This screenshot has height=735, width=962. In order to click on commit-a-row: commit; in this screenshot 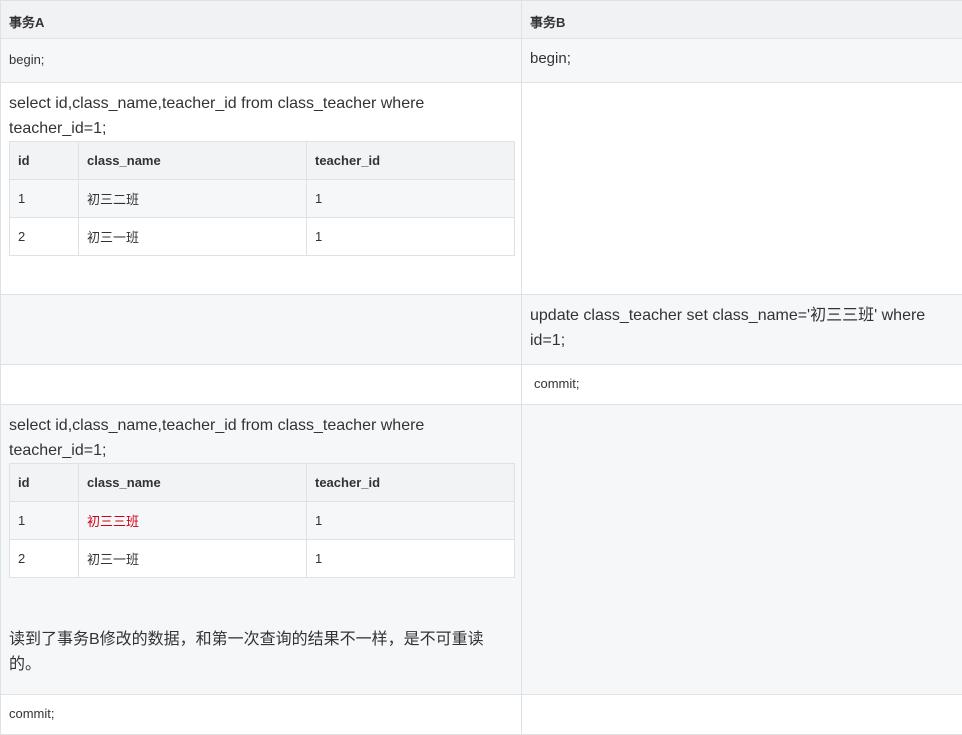, I will do `click(481, 715)`.